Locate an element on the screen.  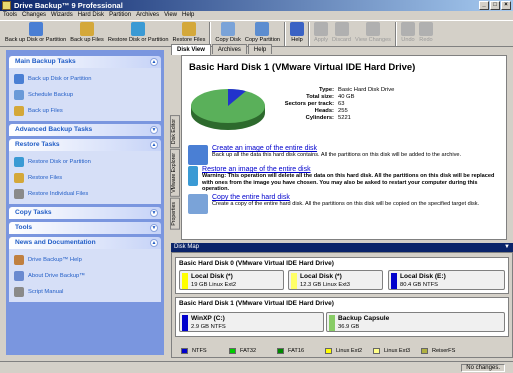
toolbar-button-label: Copy Disk is located at coordinates (228, 40).